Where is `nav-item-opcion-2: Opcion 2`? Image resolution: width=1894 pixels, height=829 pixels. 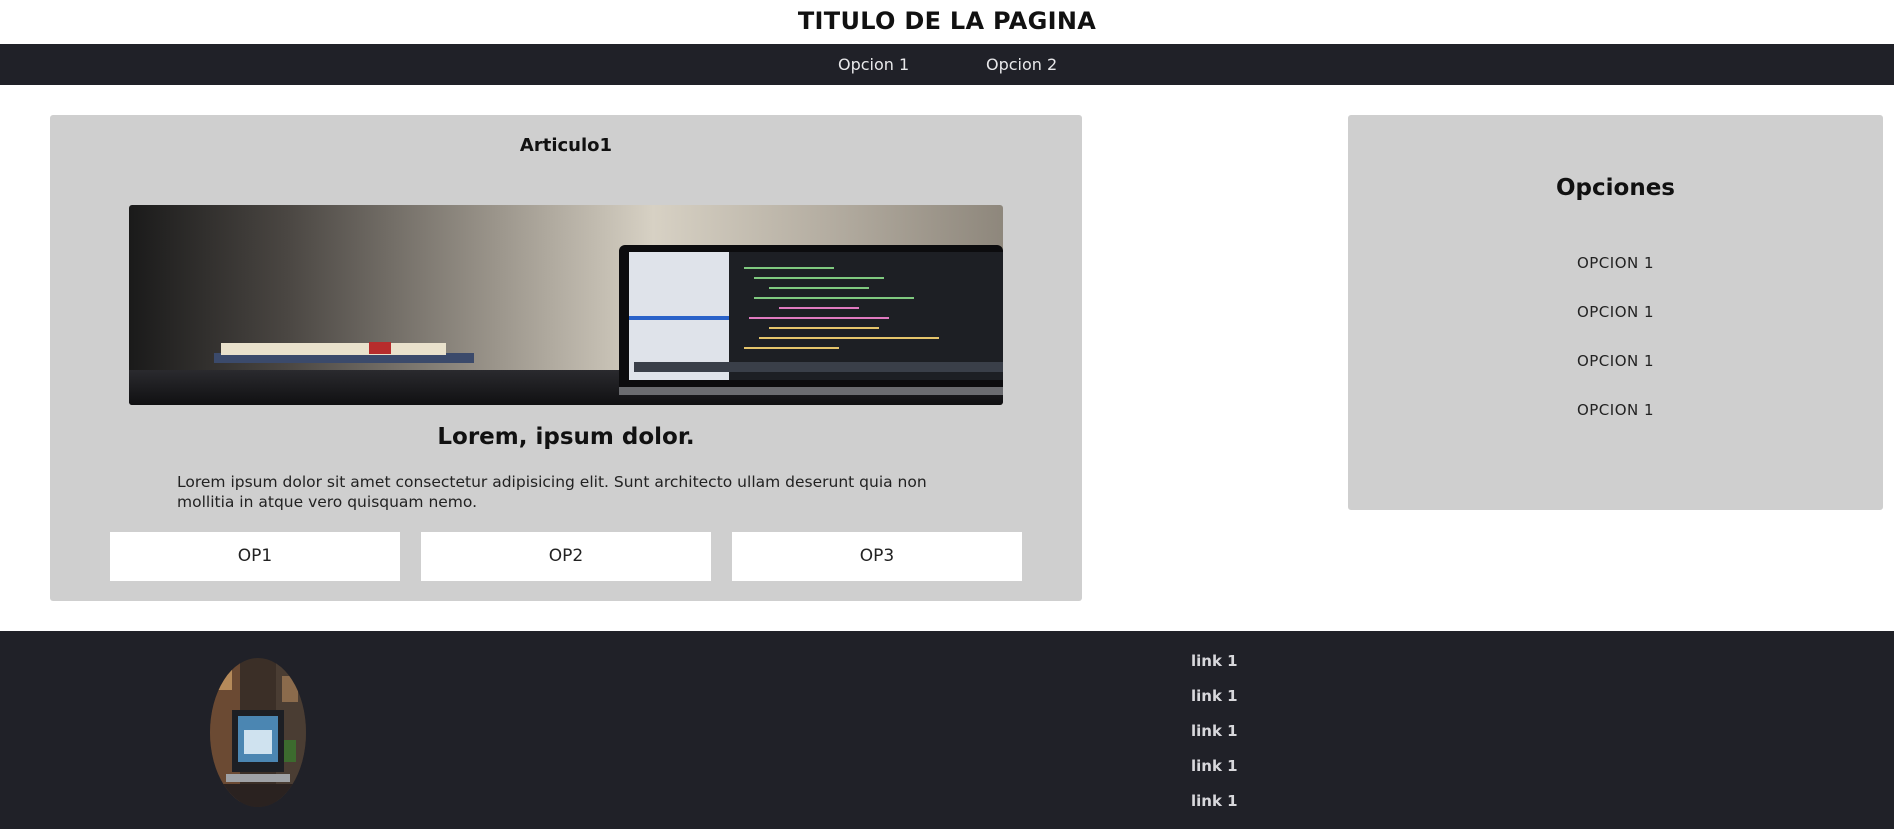 nav-item-opcion-2: Opcion 2 is located at coordinates (1021, 64).